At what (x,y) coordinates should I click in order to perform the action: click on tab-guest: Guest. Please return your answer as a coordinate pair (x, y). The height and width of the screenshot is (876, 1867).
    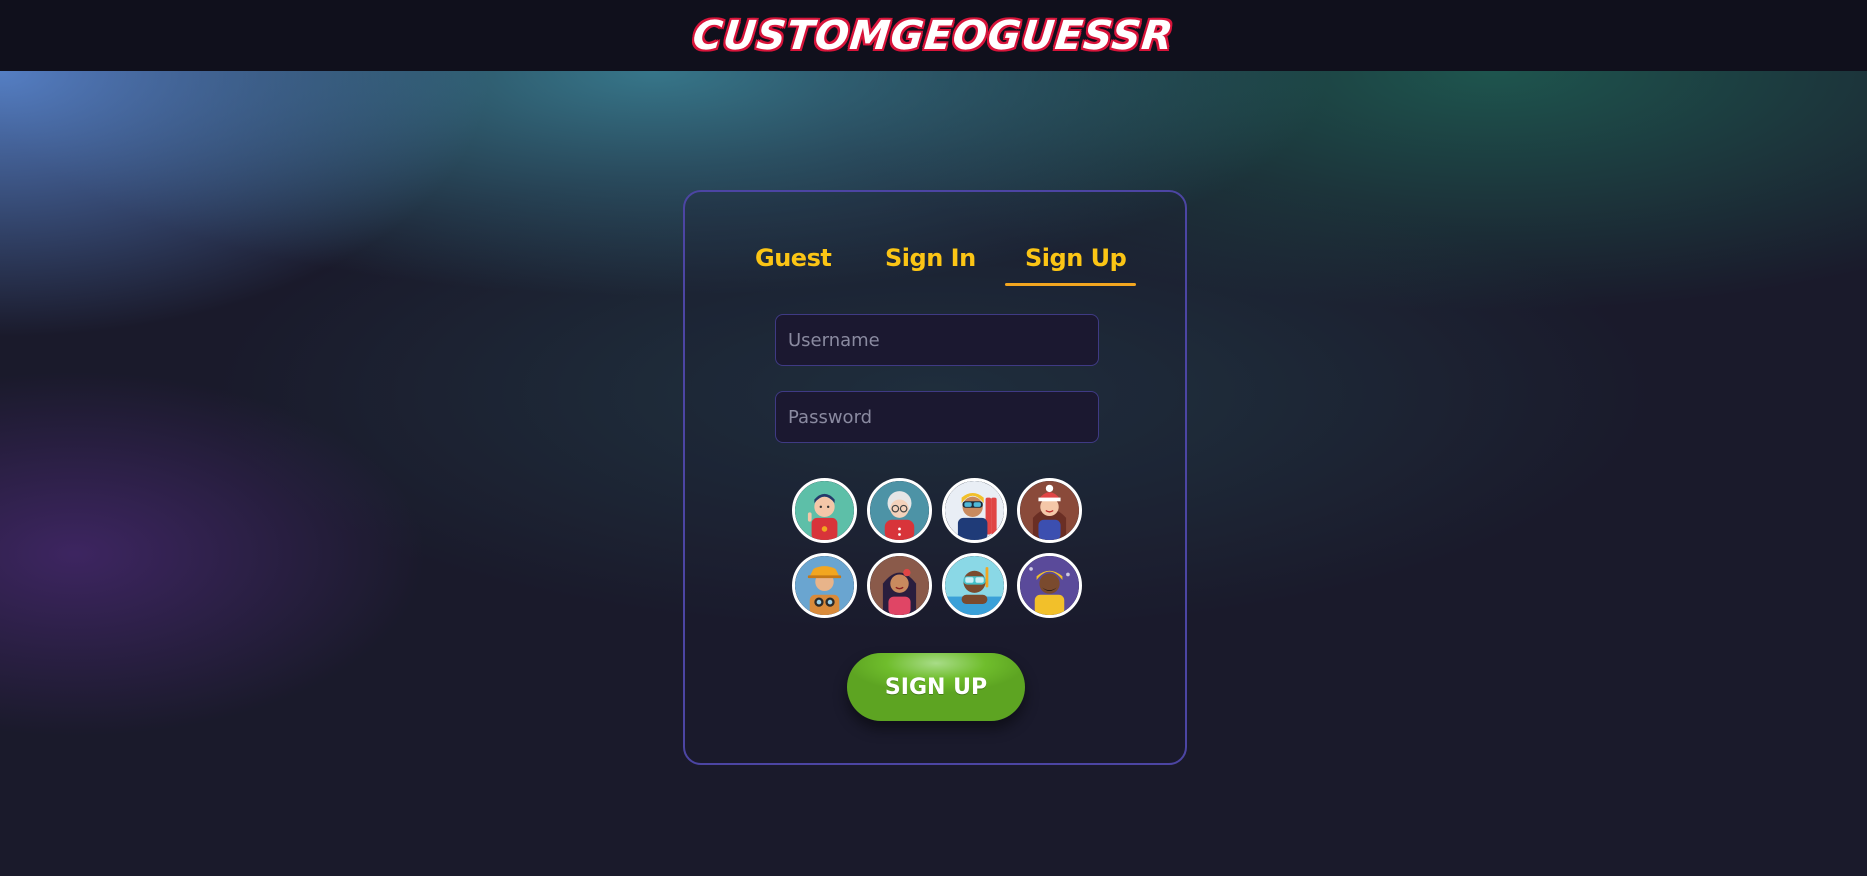
    Looking at the image, I should click on (793, 258).